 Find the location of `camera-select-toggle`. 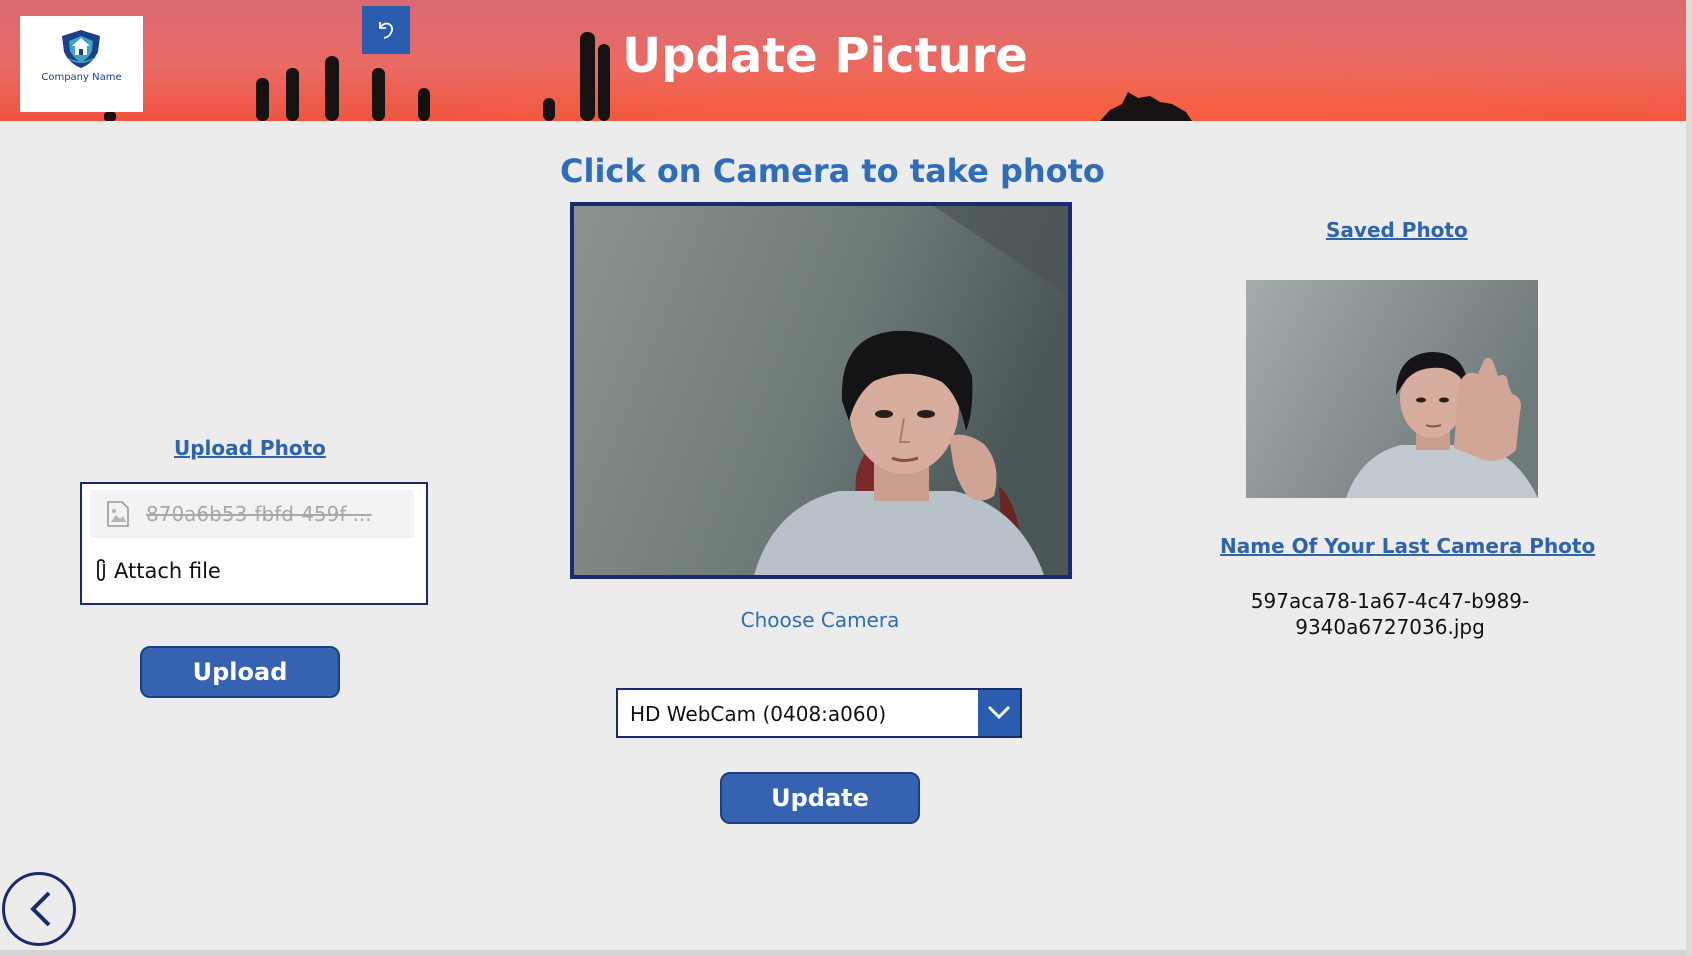

camera-select-toggle is located at coordinates (999, 713).